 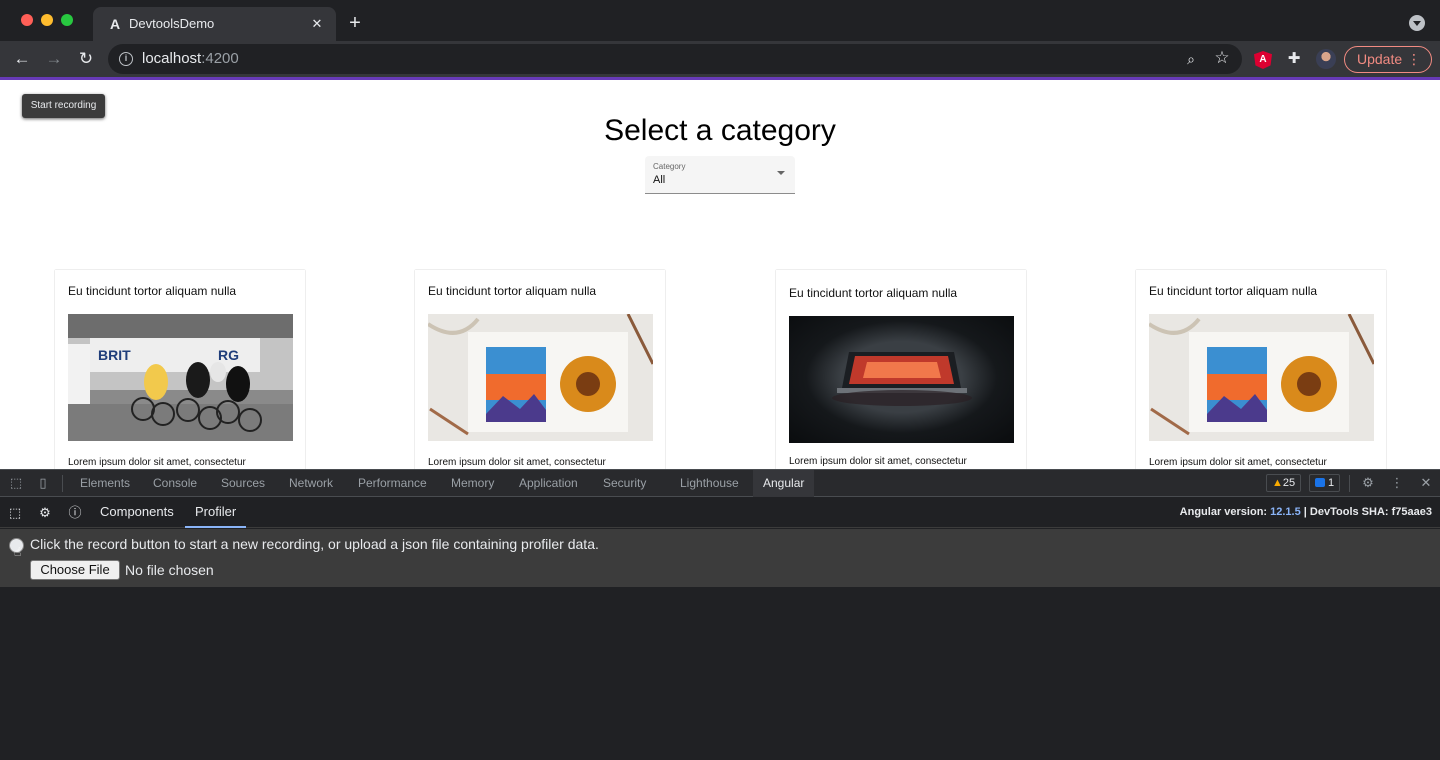 I want to click on glowing-laptop-photo, so click(x=901, y=379).